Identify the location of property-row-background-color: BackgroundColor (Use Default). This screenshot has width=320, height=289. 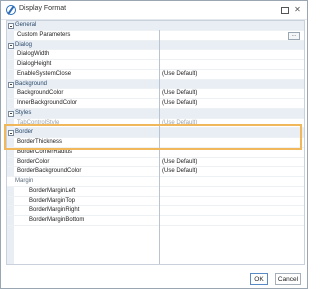
(155, 94).